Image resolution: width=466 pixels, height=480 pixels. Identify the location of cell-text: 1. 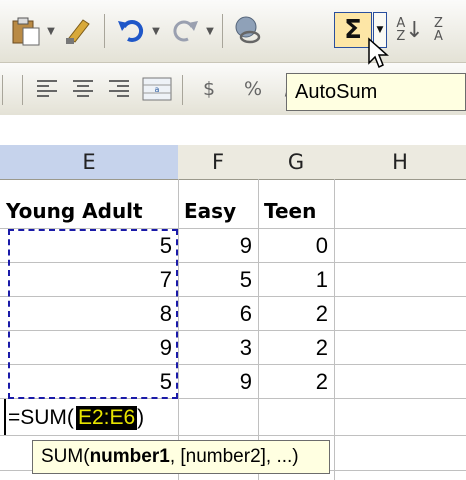
(321, 279).